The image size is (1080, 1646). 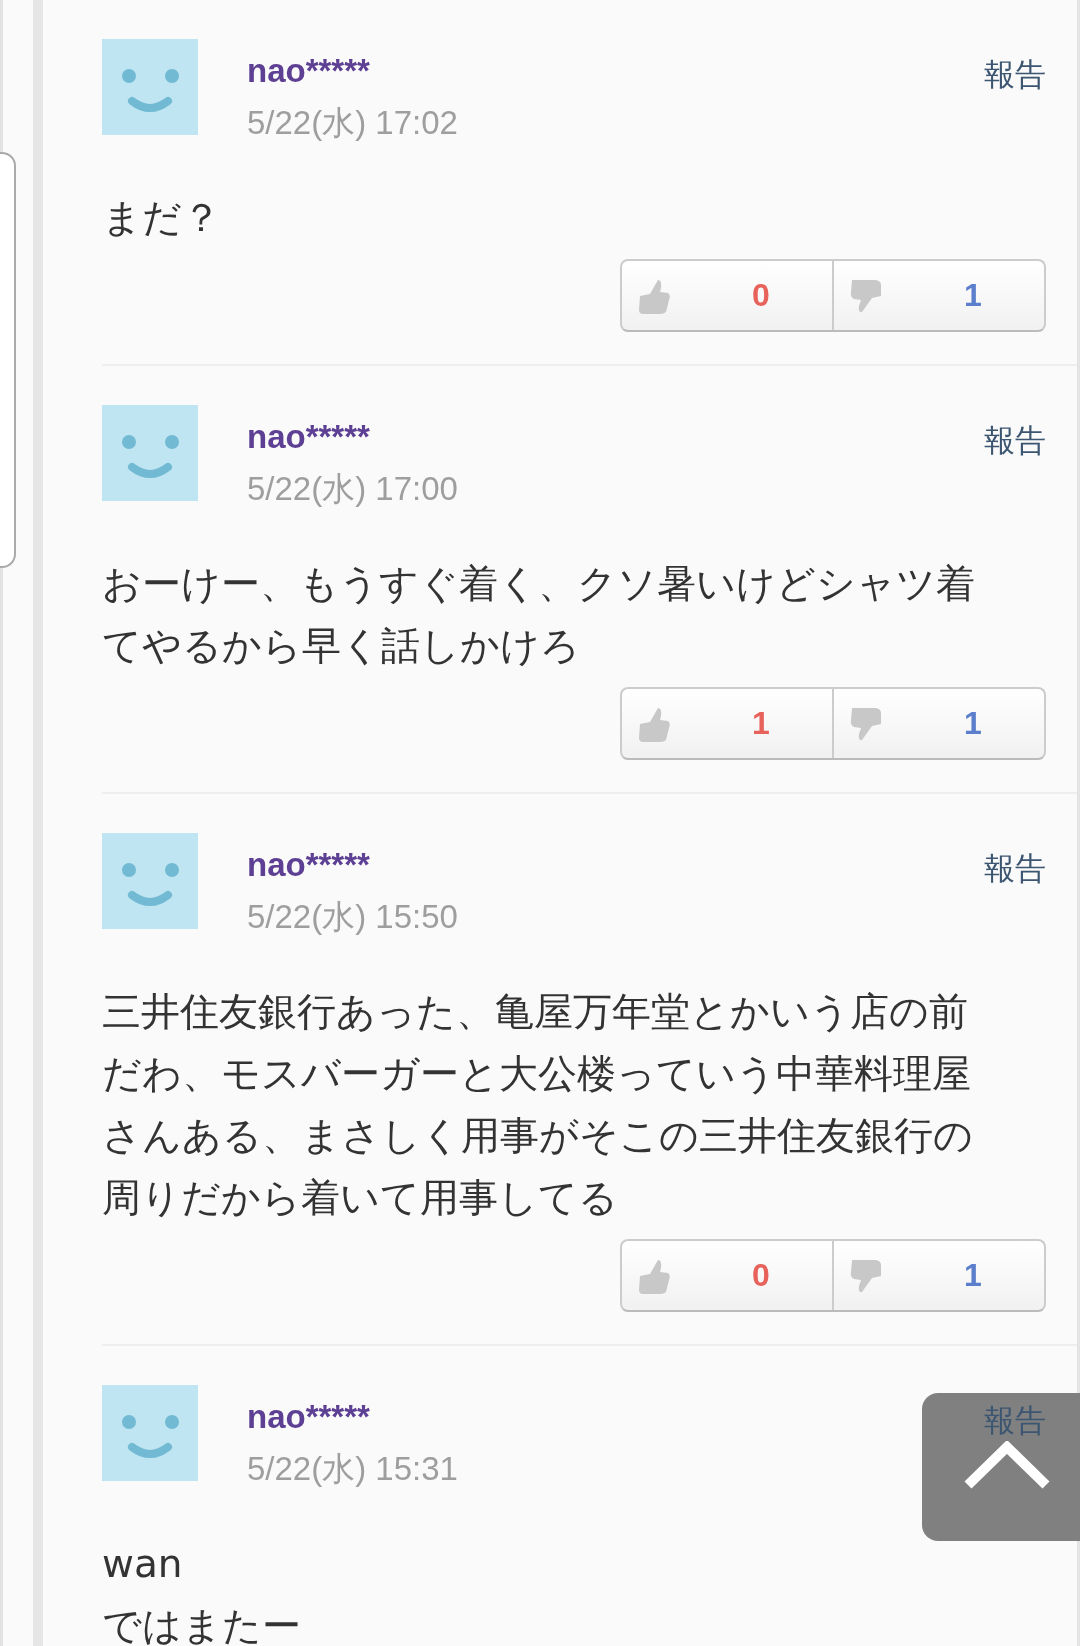 What do you see at coordinates (353, 917) in the screenshot?
I see `post-date: 5/22(水) 15:50` at bounding box center [353, 917].